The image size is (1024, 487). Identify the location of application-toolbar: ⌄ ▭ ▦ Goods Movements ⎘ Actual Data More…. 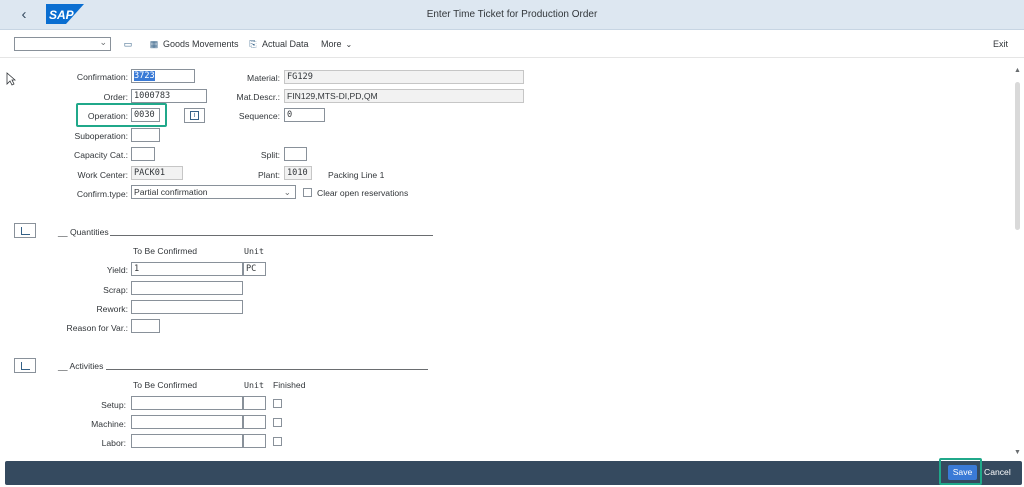
(512, 44).